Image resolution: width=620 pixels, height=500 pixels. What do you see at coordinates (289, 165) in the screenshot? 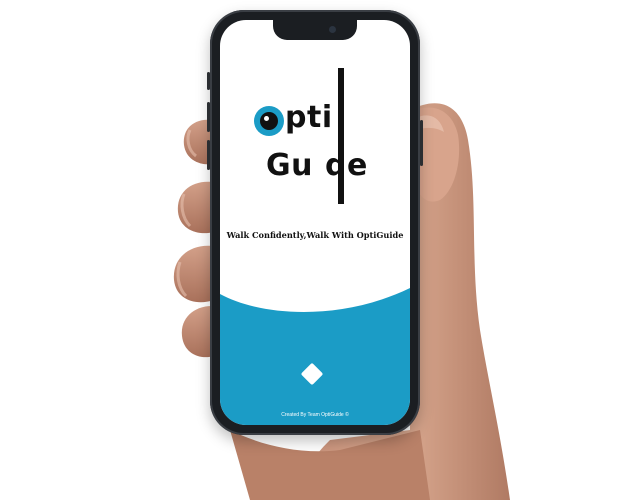
I see `logo-text-line2-start: Gu` at bounding box center [289, 165].